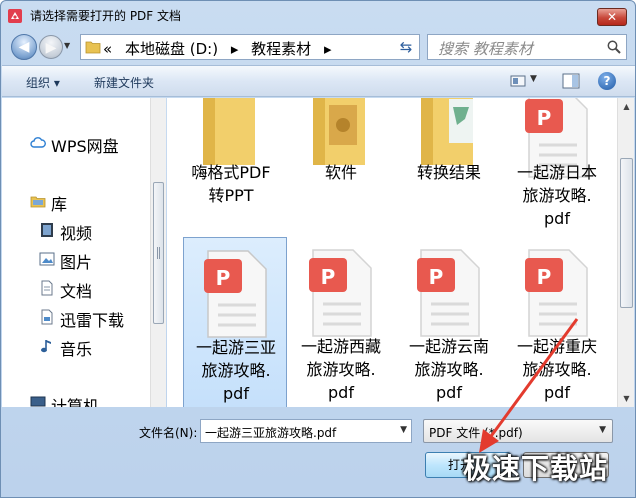  I want to click on file-name: 软件, so click(341, 172).